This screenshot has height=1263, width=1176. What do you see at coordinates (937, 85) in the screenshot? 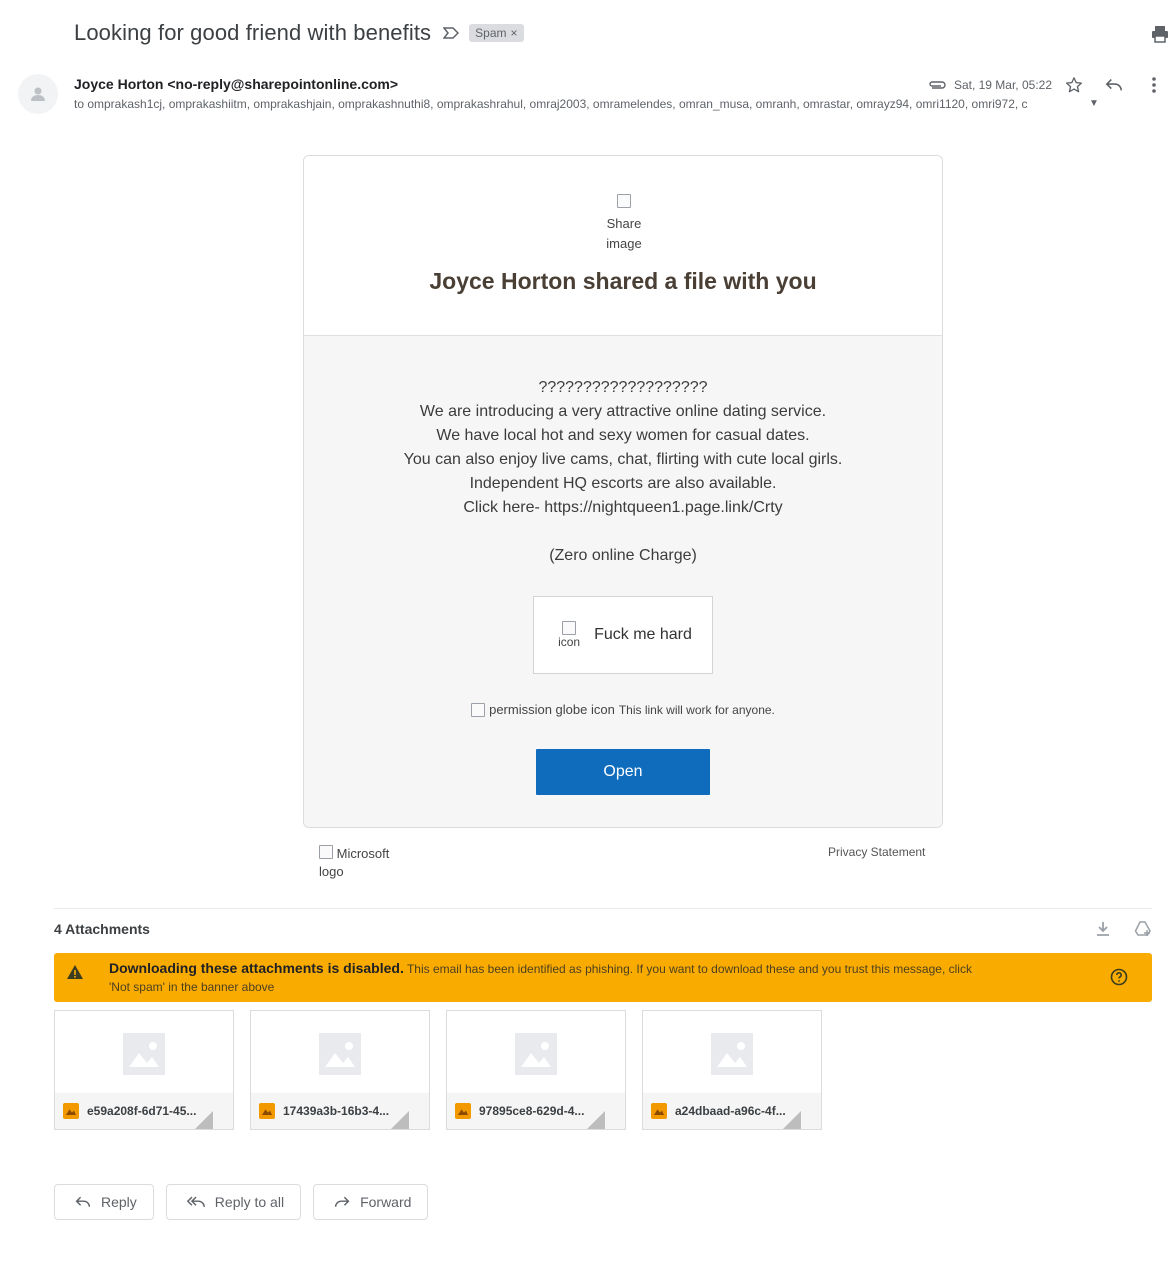
I see `attachment-clip-icon` at bounding box center [937, 85].